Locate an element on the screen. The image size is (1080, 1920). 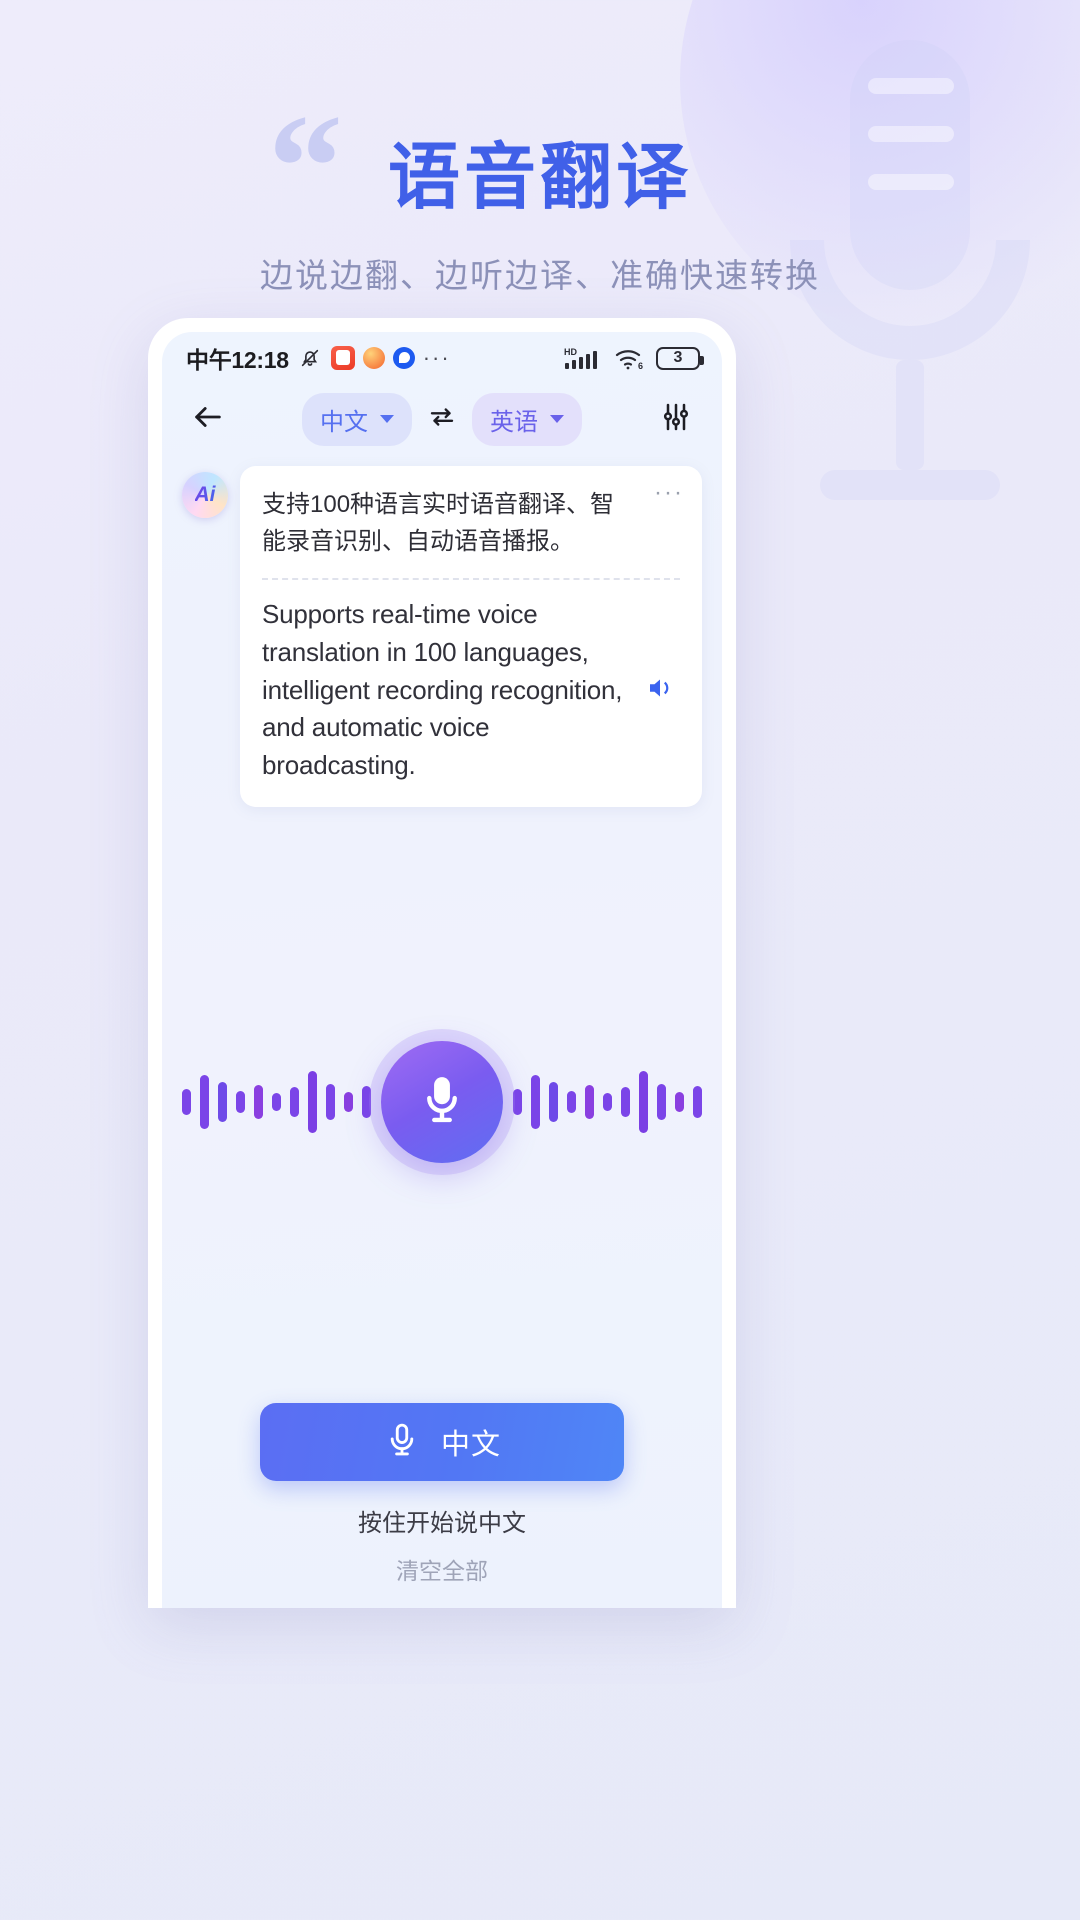
battery-level: 3 is located at coordinates (678, 357).